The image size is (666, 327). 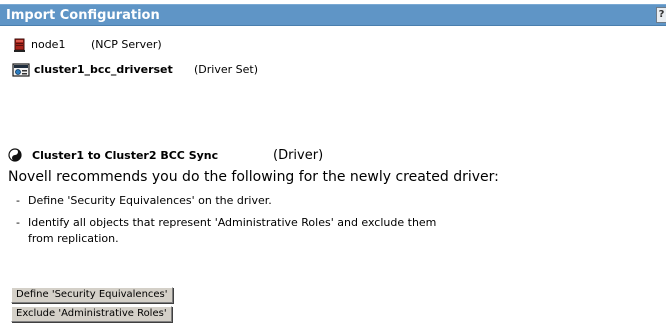 I want to click on server-icon, so click(x=20, y=45).